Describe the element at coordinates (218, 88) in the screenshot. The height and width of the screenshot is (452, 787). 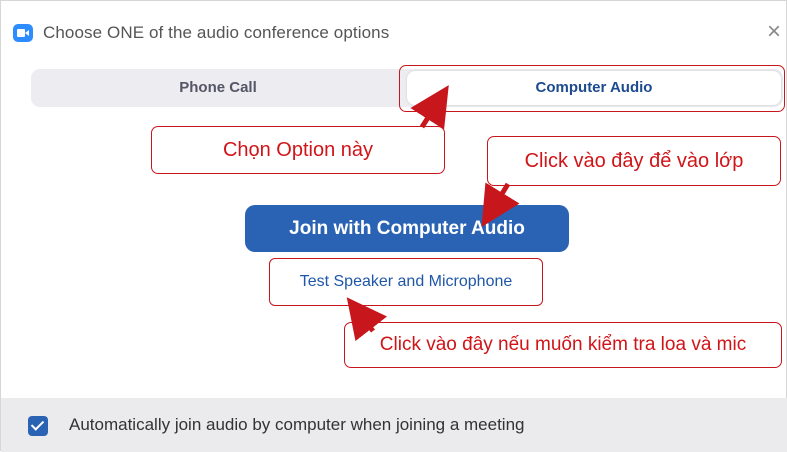
I see `tab-phone-call: Phone Call` at that location.